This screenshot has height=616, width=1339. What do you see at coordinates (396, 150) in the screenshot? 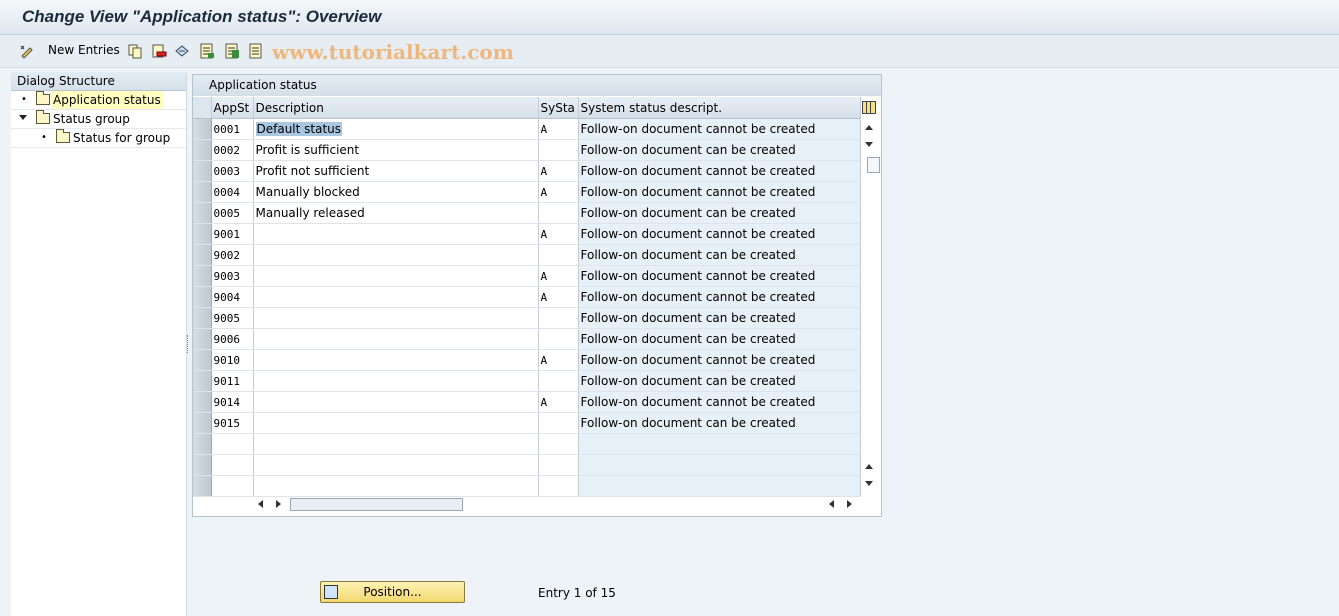
I see `description-input: Profit is sufficient` at bounding box center [396, 150].